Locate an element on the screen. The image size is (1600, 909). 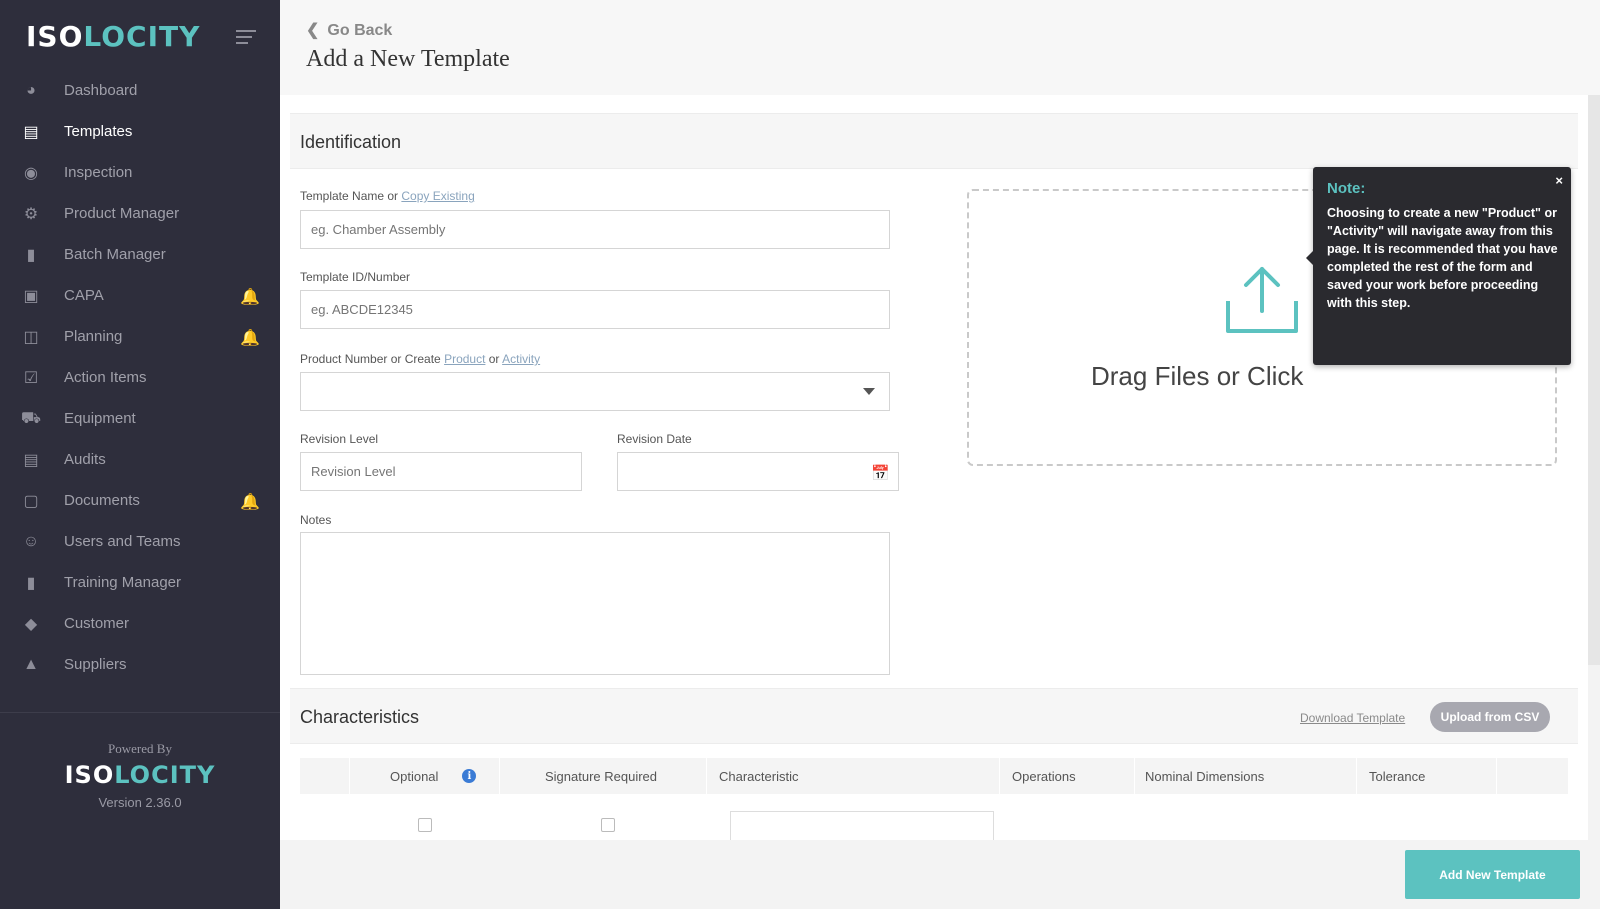
version-label: Version 2.36.0 is located at coordinates (140, 802).